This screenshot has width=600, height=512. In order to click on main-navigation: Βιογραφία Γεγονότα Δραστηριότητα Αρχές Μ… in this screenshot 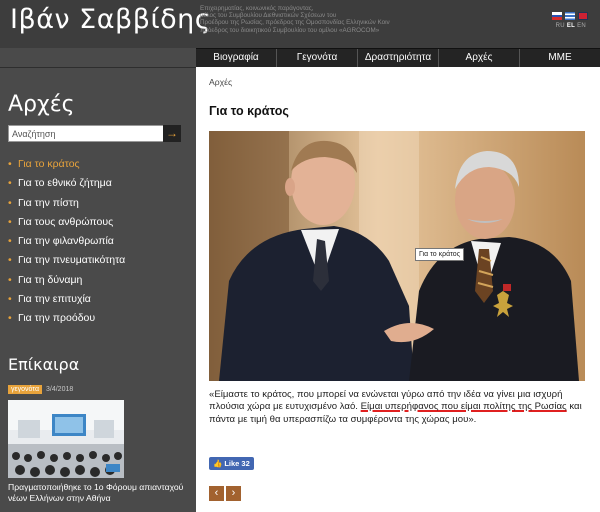, I will do `click(398, 57)`.